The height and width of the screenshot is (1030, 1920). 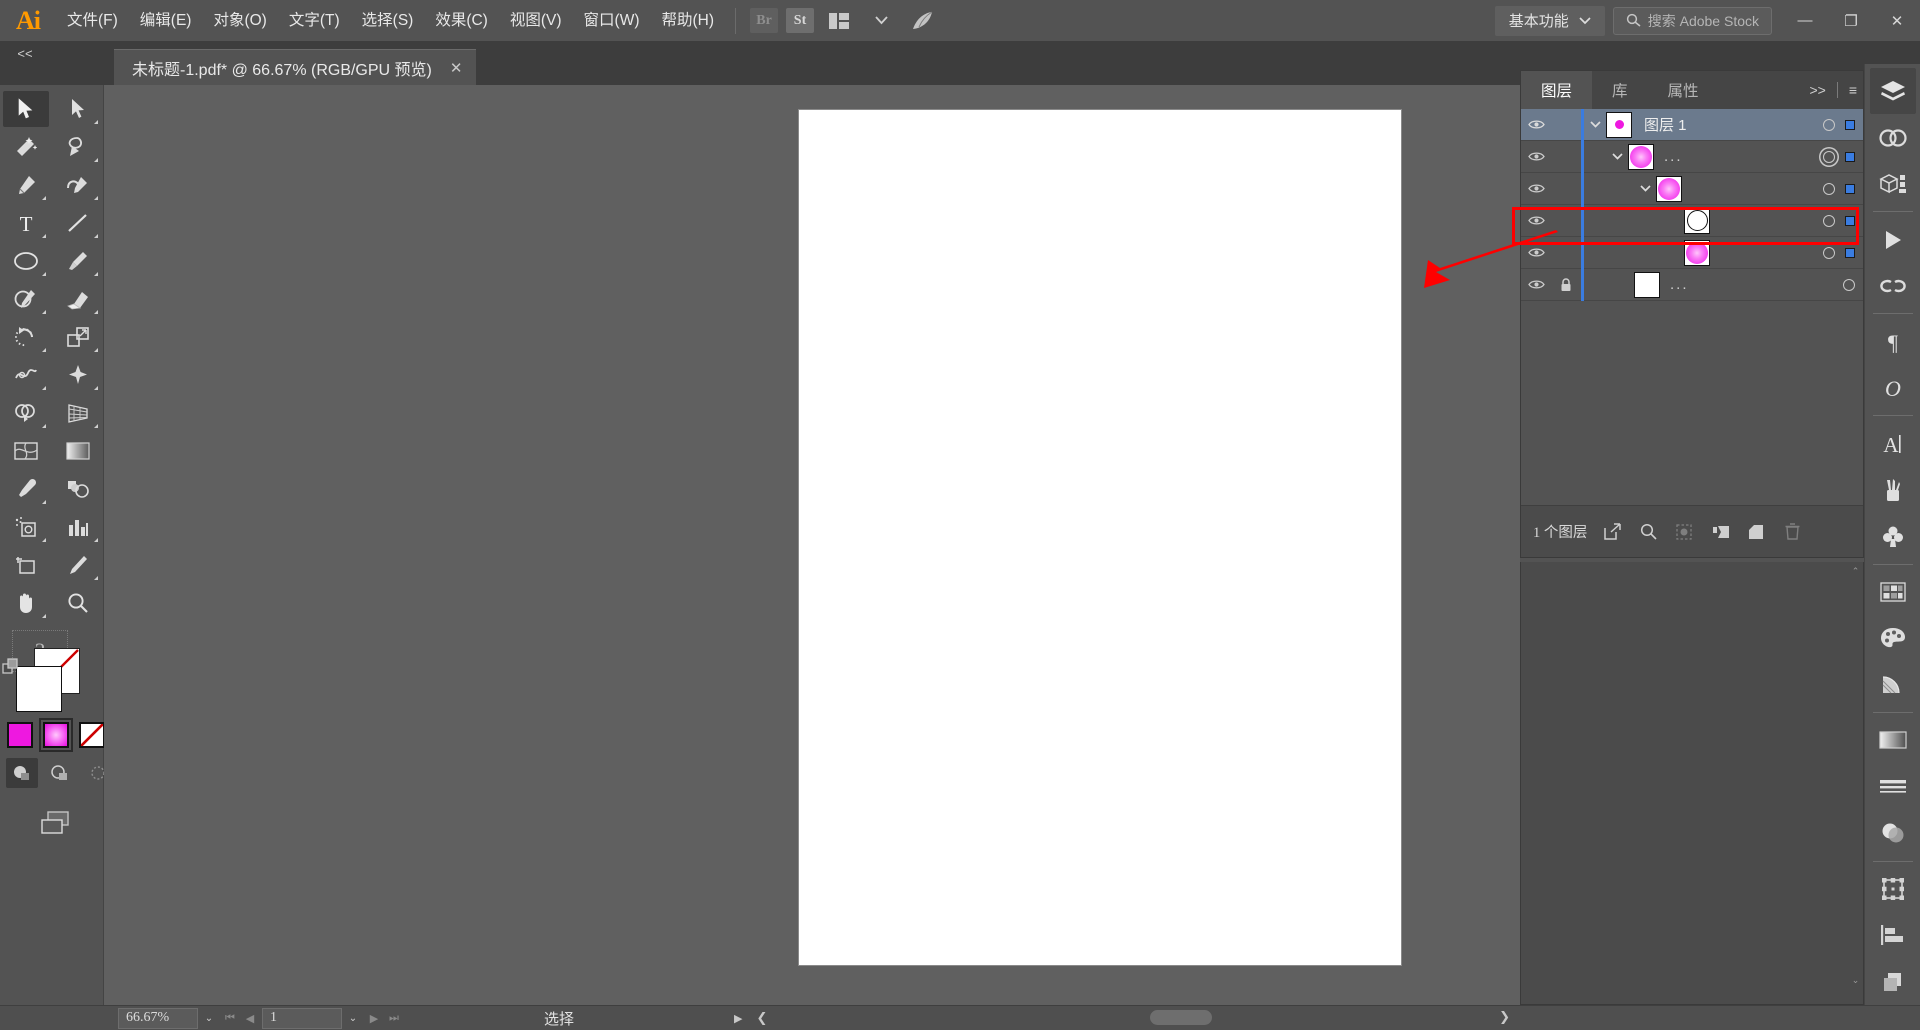 I want to click on blend-tool, so click(x=78, y=489).